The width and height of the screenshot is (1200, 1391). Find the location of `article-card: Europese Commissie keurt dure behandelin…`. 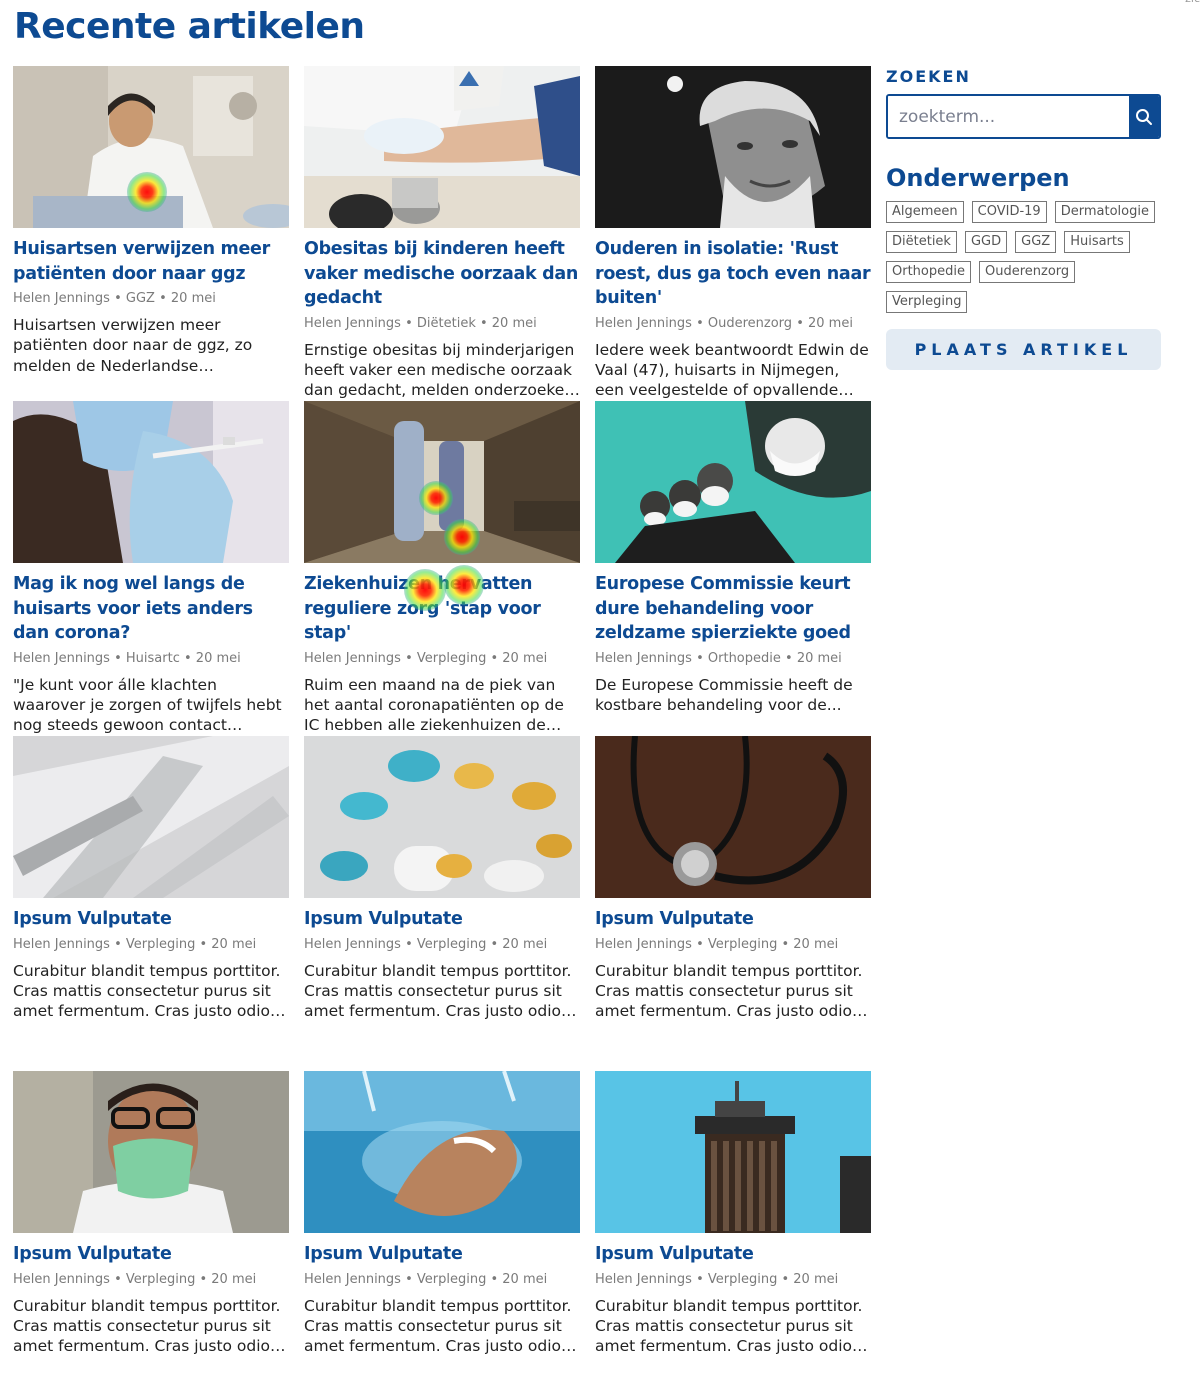

article-card: Europese Commissie keurt dure behandelin… is located at coordinates (733, 568).